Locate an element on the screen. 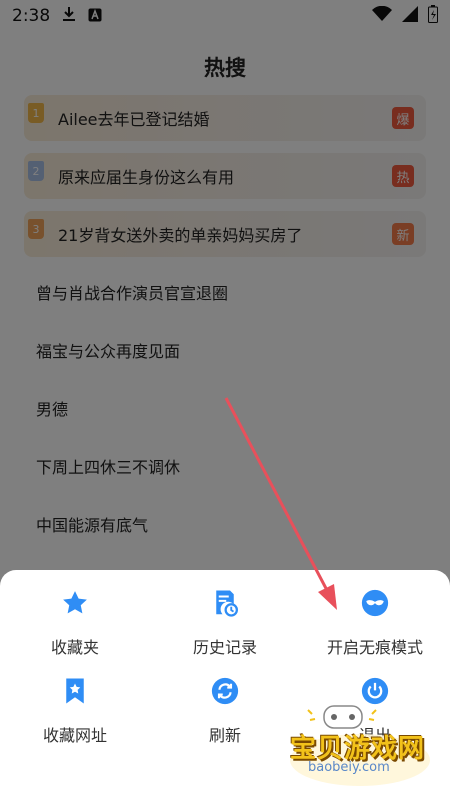 The height and width of the screenshot is (800, 450). watermark-logo: 宝贝游戏网 baobeiy.com is located at coordinates (358, 743).